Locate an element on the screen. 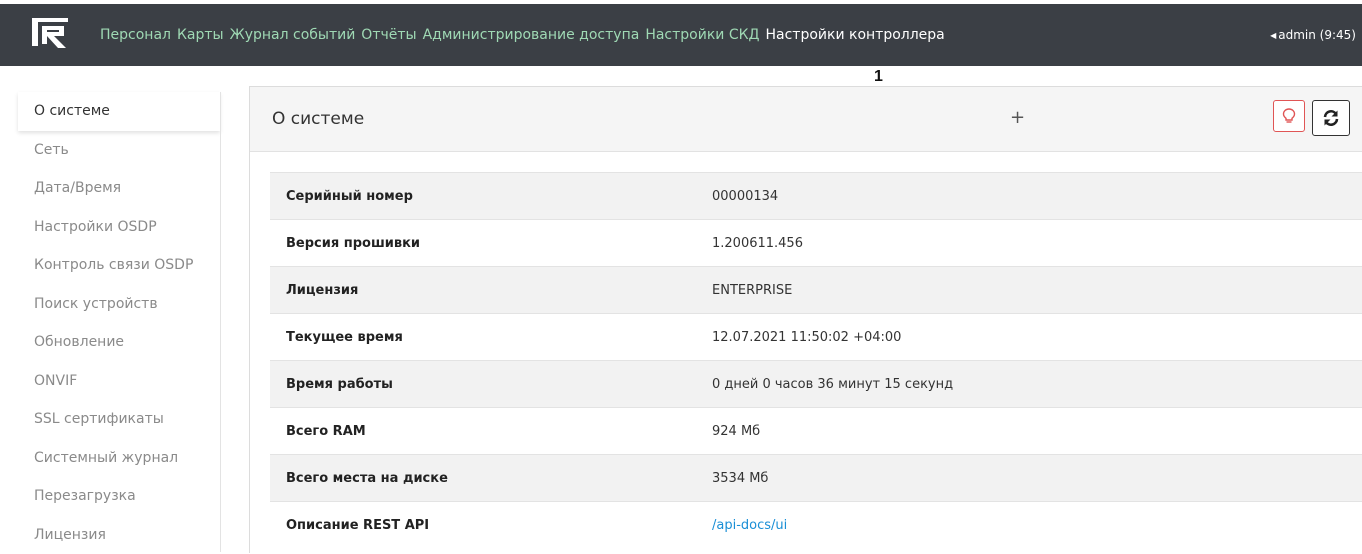 This screenshot has height=554, width=1362. refresh-icon is located at coordinates (1331, 118).